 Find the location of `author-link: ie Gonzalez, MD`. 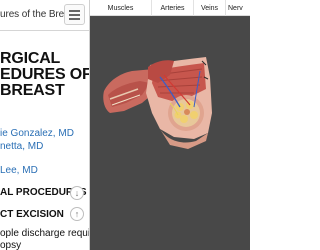

author-link: ie Gonzalez, MD is located at coordinates (37, 133).